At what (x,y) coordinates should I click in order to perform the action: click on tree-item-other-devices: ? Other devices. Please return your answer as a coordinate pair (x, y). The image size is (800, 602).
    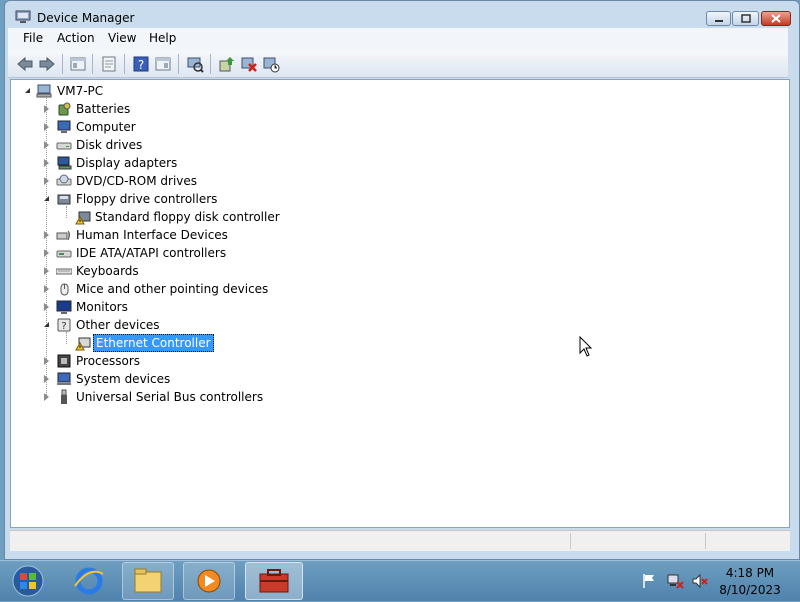
    Looking at the image, I should click on (161, 325).